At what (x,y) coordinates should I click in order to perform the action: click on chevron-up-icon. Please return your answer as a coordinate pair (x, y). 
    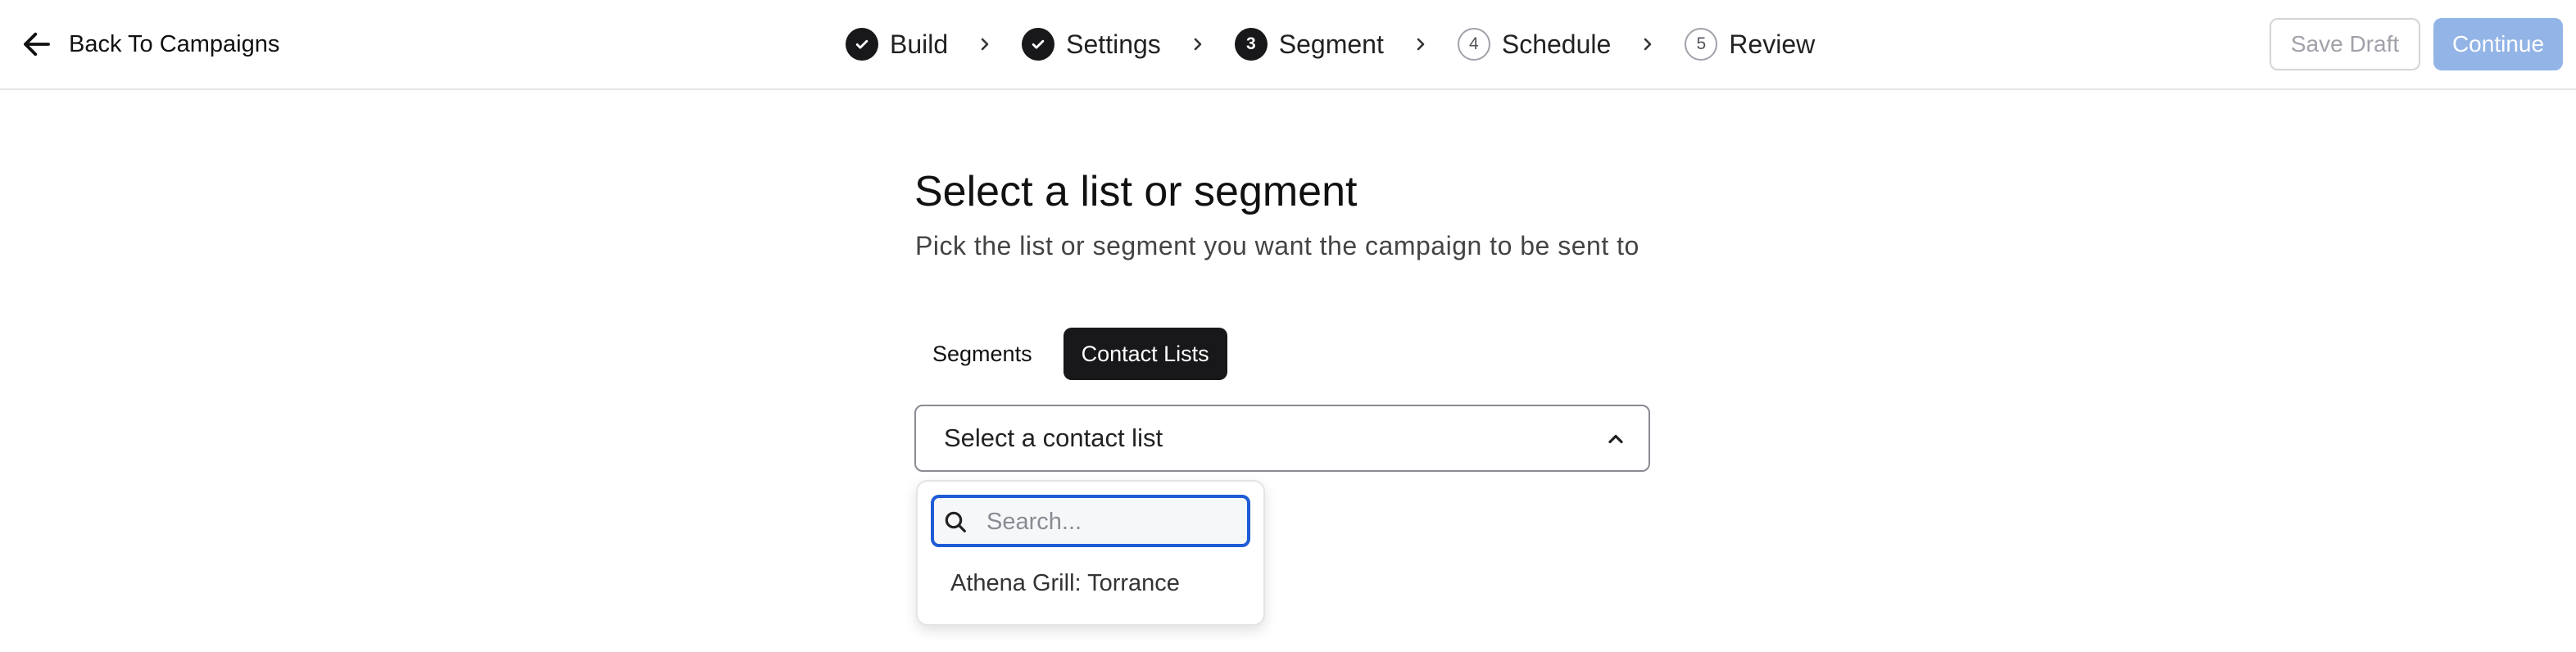
    Looking at the image, I should click on (1615, 439).